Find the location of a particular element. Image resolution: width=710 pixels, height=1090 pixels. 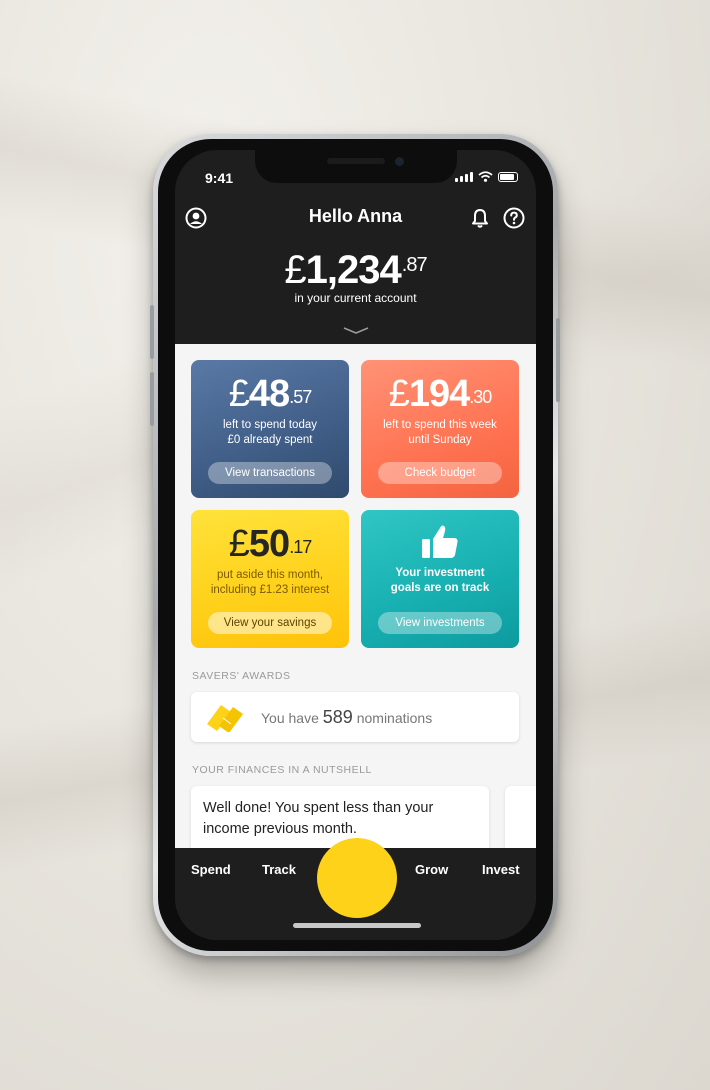

card-line2: £0 already spent is located at coordinates (270, 440).